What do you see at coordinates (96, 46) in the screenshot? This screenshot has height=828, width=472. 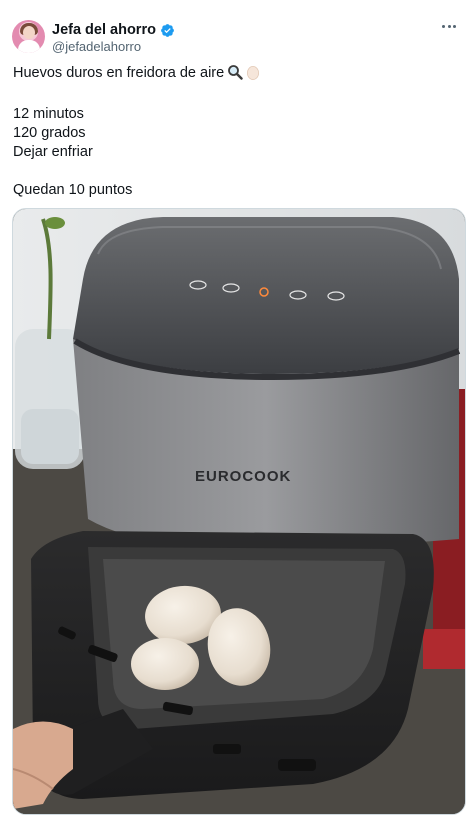 I see `author-handle: @jefadelahorro` at bounding box center [96, 46].